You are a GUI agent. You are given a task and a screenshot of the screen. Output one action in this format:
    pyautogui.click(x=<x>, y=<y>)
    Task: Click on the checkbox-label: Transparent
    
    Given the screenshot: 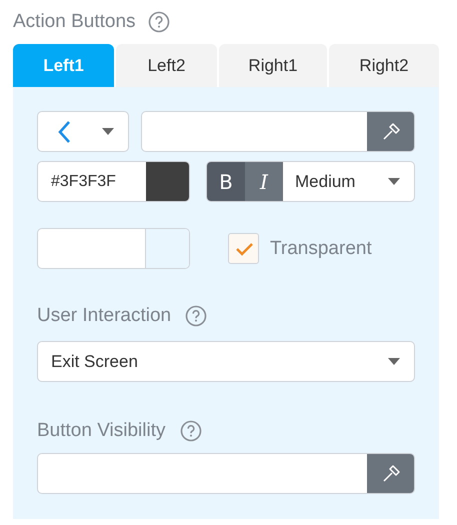 What is the action you would take?
    pyautogui.click(x=321, y=249)
    